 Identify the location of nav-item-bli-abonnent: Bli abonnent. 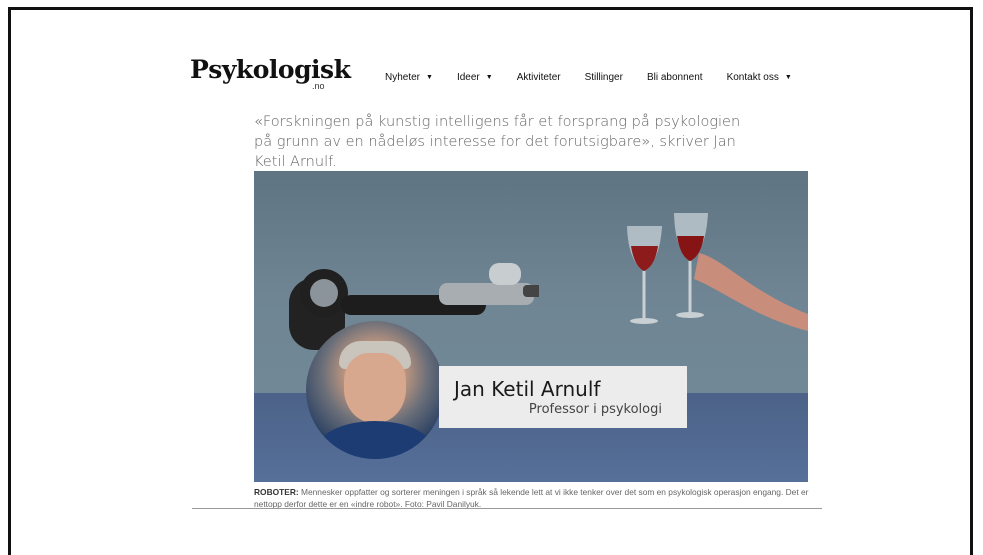
(675, 77).